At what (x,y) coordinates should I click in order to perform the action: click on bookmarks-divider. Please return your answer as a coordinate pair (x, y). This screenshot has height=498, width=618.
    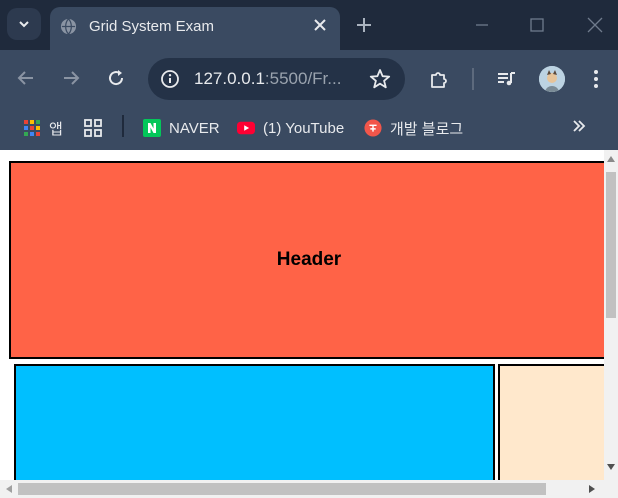
    Looking at the image, I should click on (123, 126).